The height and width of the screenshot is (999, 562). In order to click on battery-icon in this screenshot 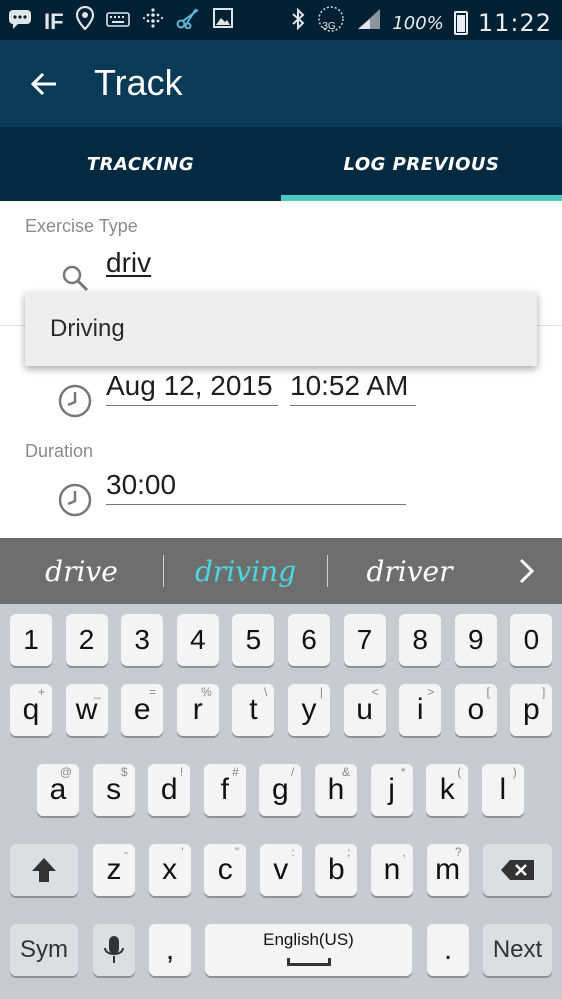, I will do `click(460, 23)`.